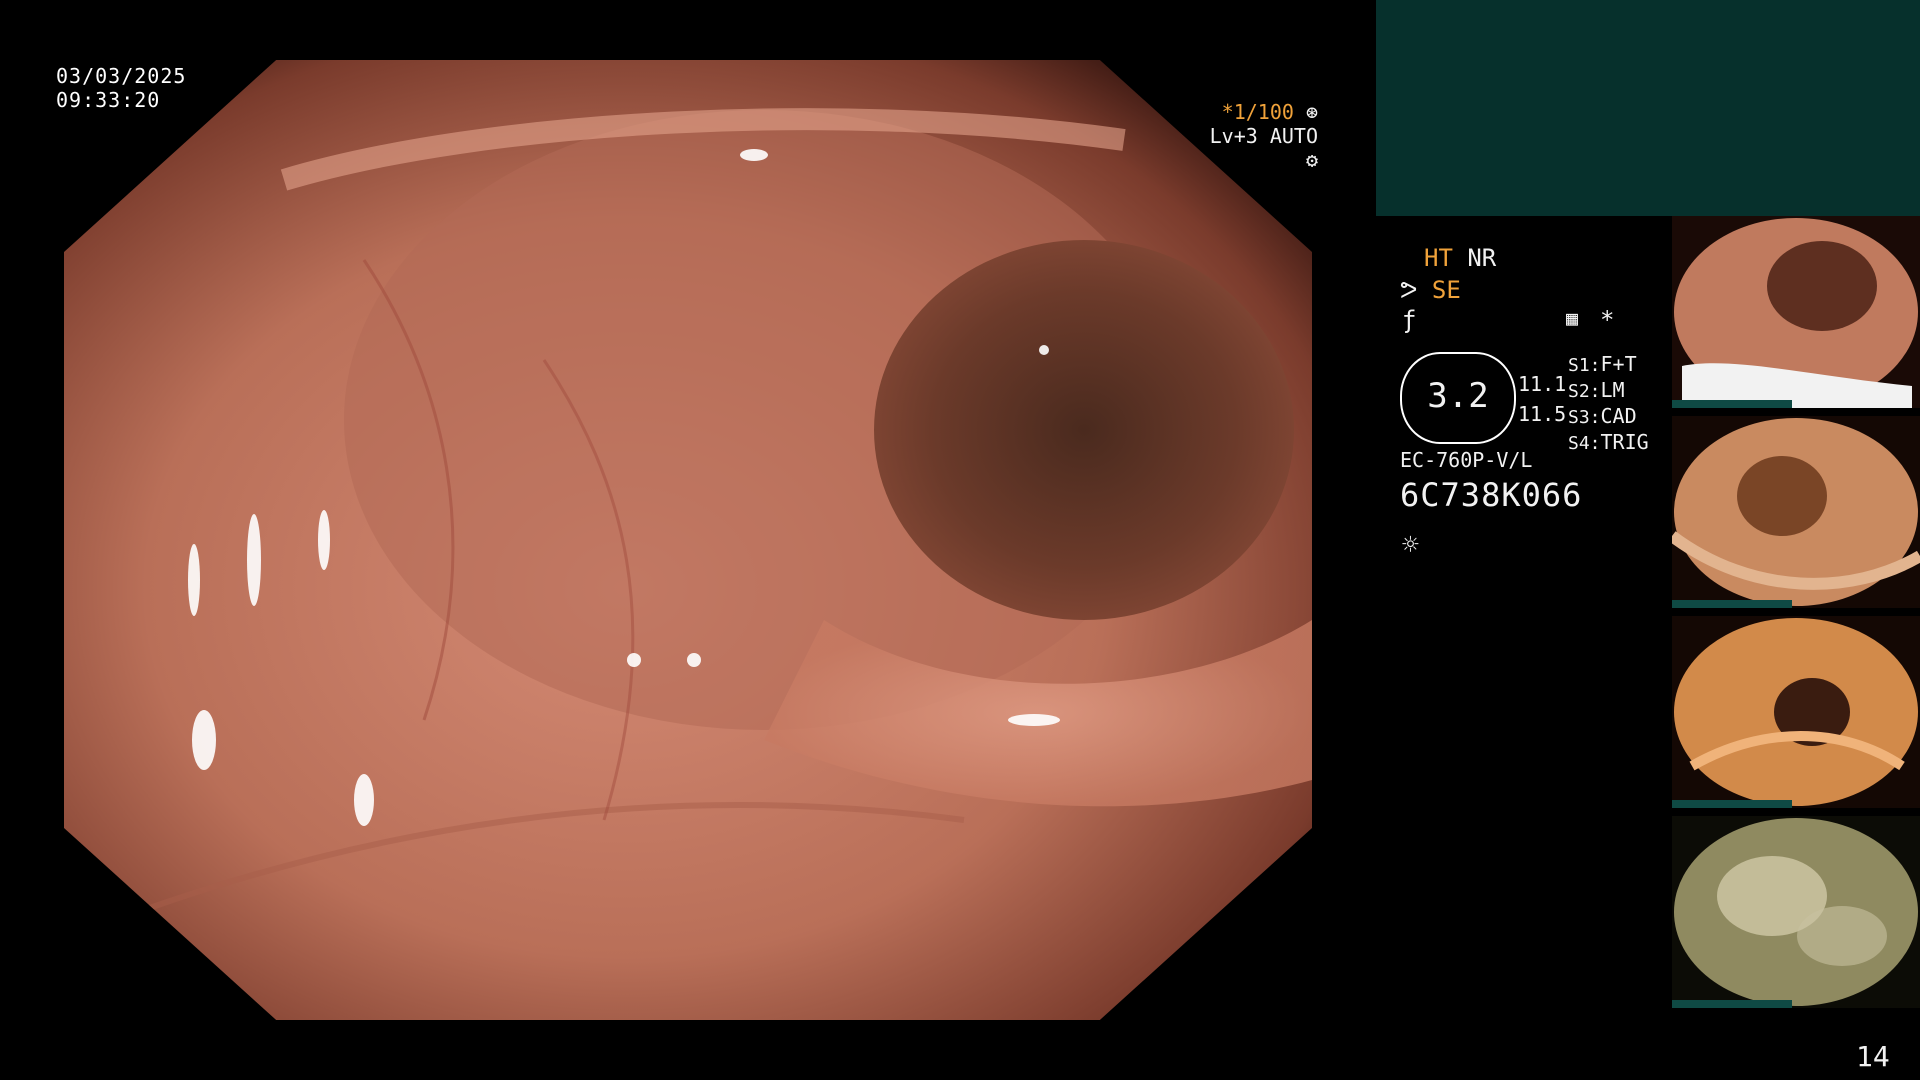  I want to click on level-text: Lv+3 AUTO, so click(1263, 136).